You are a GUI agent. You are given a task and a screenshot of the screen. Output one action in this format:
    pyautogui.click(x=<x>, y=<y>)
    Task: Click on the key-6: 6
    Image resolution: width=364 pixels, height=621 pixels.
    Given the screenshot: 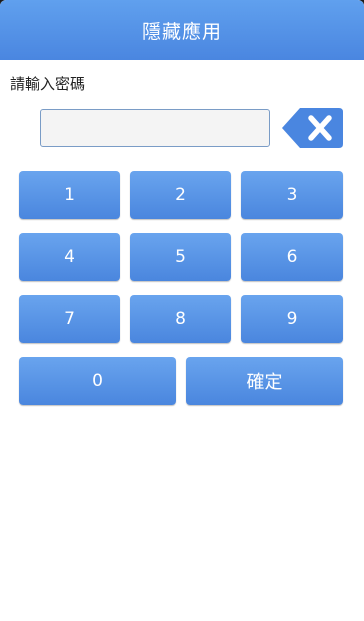 What is the action you would take?
    pyautogui.click(x=292, y=257)
    